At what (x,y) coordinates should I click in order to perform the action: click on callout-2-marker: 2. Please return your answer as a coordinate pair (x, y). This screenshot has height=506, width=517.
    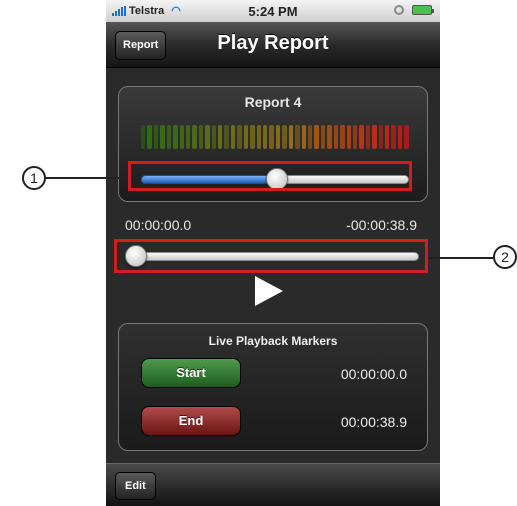
    Looking at the image, I should click on (505, 257).